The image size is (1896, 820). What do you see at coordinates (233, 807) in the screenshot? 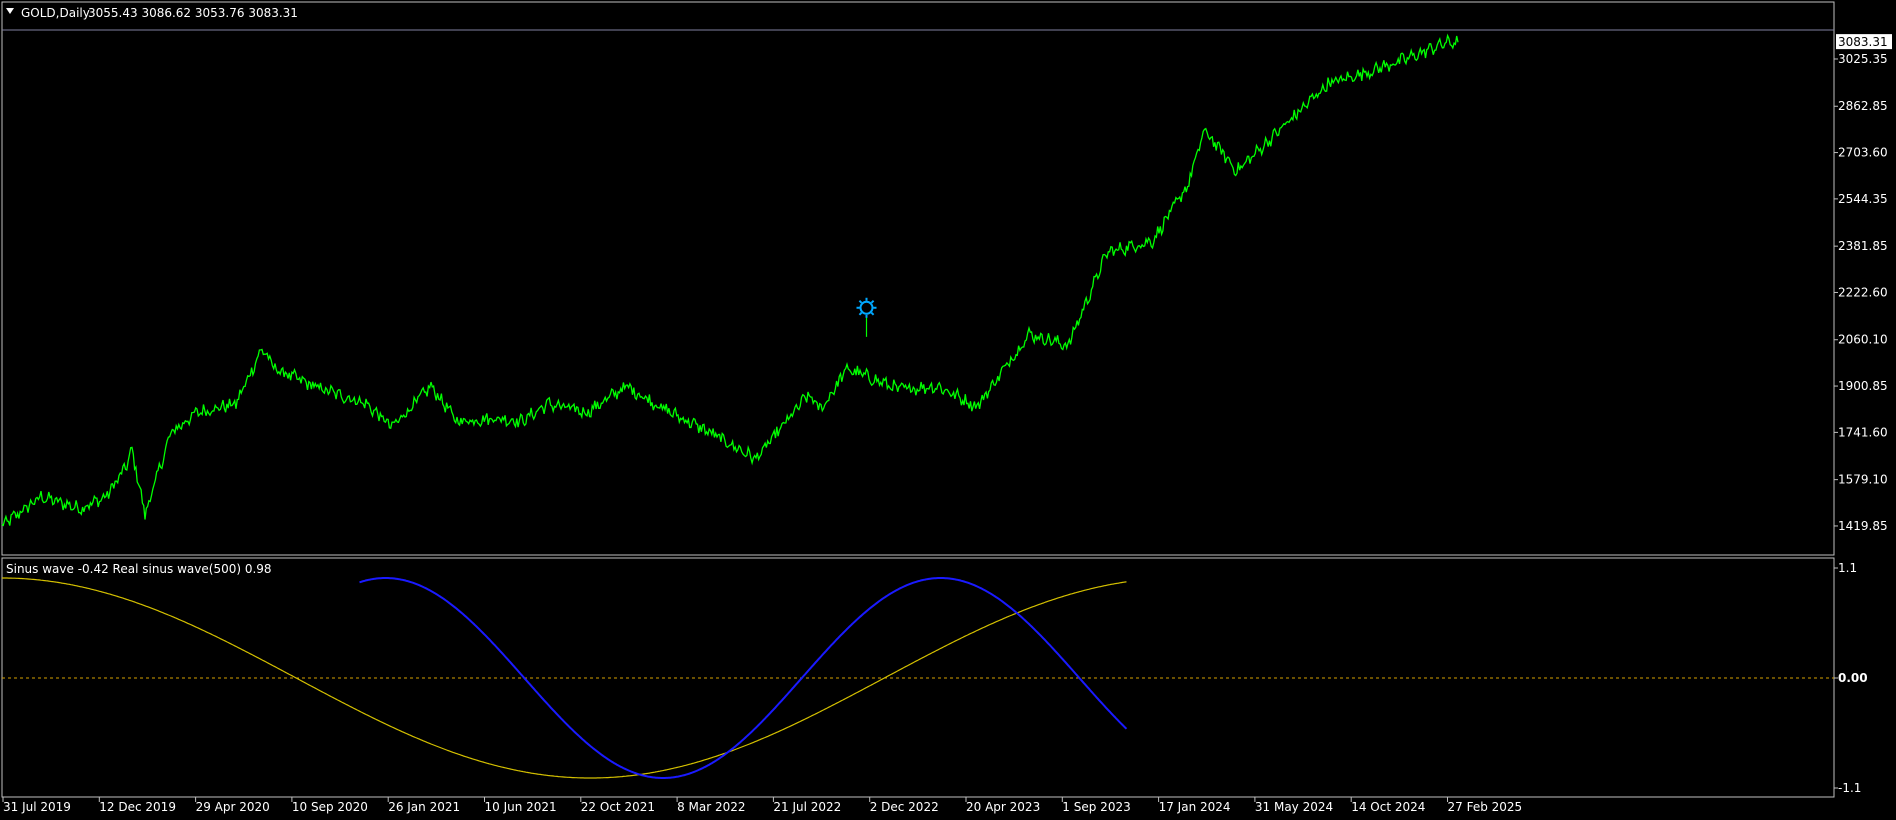
I see `time-tick-label: 29 Apr 2020` at bounding box center [233, 807].